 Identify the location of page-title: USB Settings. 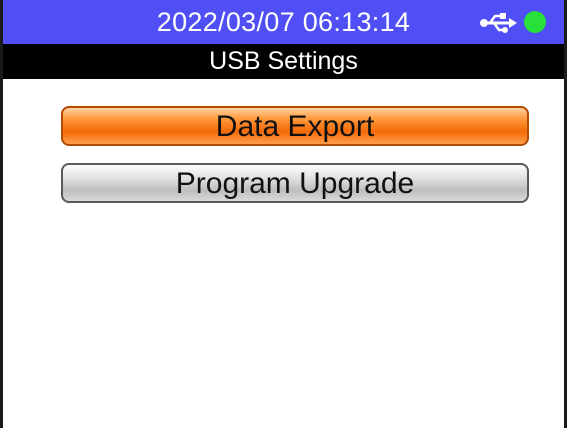
(283, 61).